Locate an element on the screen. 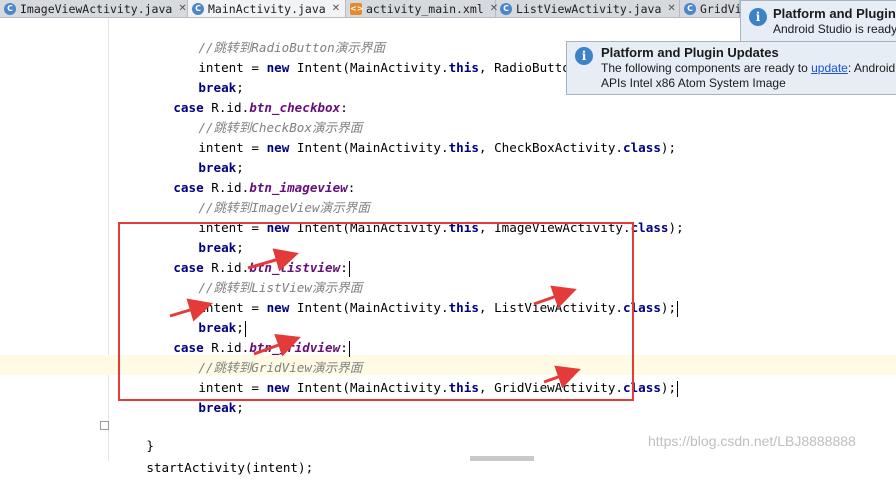 The image size is (896, 498). notification-body: Android Studio is ready t is located at coordinates (834, 29).